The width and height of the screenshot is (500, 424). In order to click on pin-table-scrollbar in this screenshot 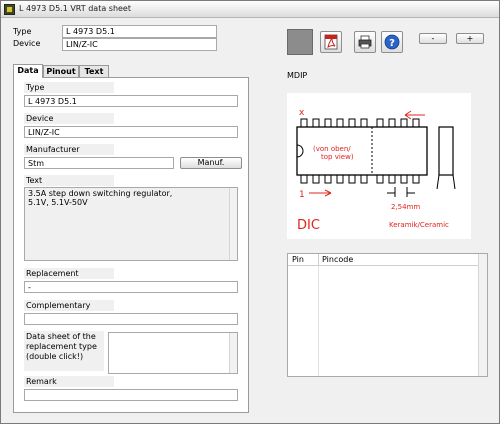, I will do `click(482, 315)`.